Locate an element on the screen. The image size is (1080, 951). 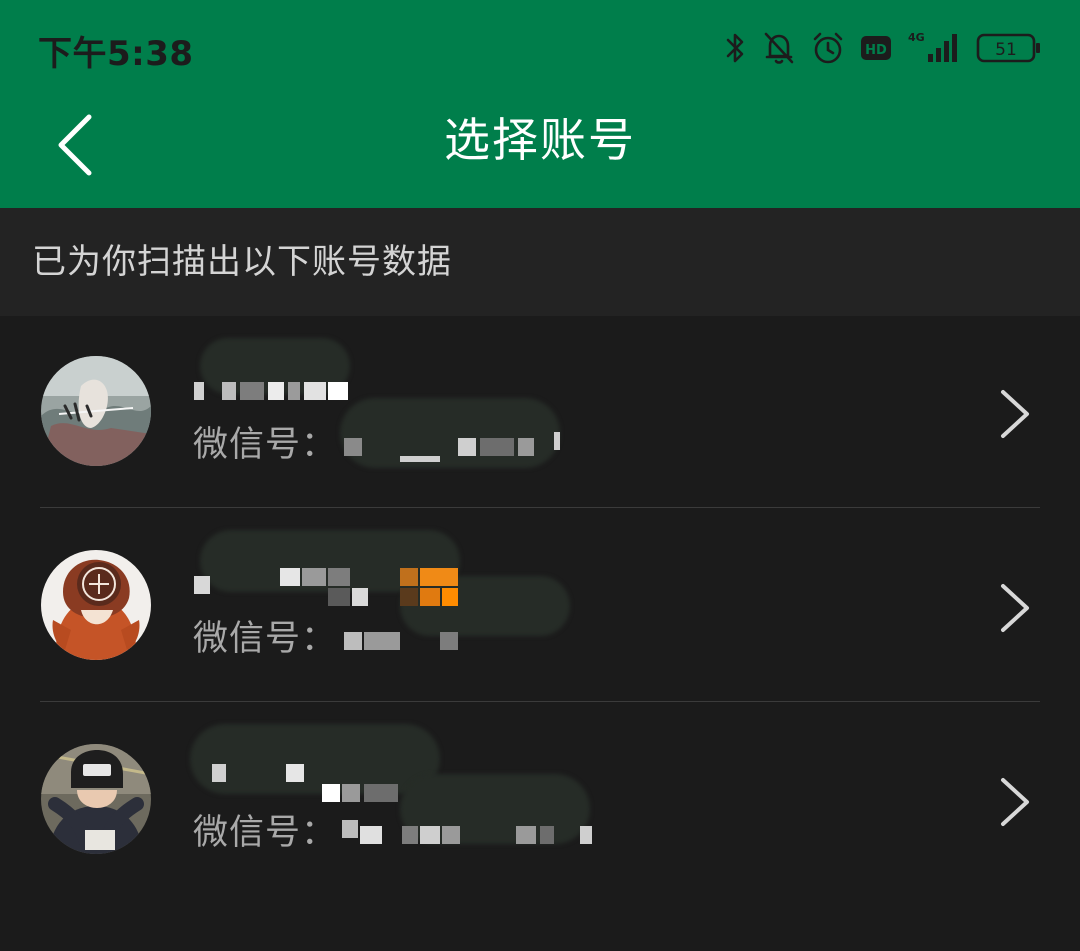
status-icons: HD 4G 51 is located at coordinates (883, 48).